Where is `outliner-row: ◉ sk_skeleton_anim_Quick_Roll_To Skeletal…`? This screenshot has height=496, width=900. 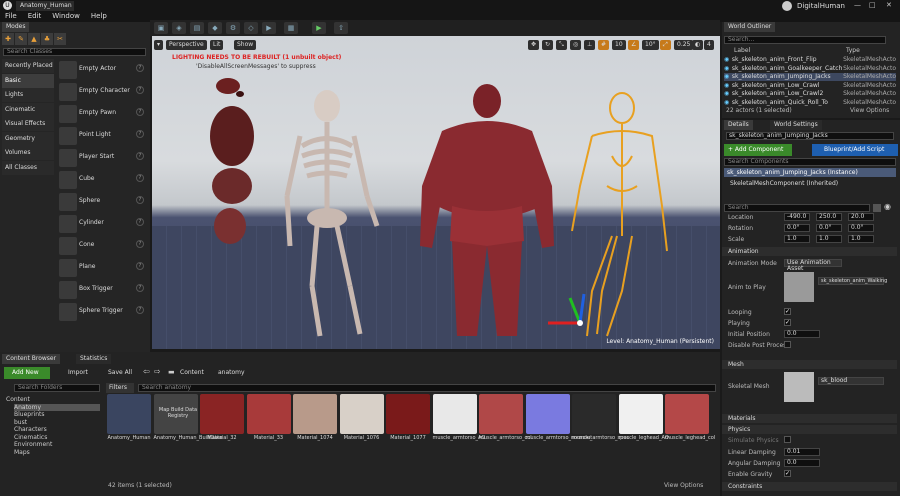
outliner-row: ◉ sk_skeleton_anim_Quick_Roll_To Skeletal… is located at coordinates (810, 103).